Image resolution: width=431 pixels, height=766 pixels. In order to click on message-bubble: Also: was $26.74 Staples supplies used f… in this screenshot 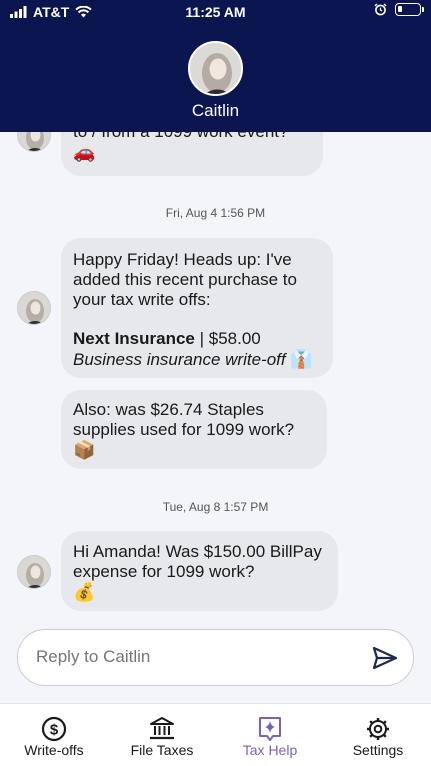, I will do `click(194, 429)`.